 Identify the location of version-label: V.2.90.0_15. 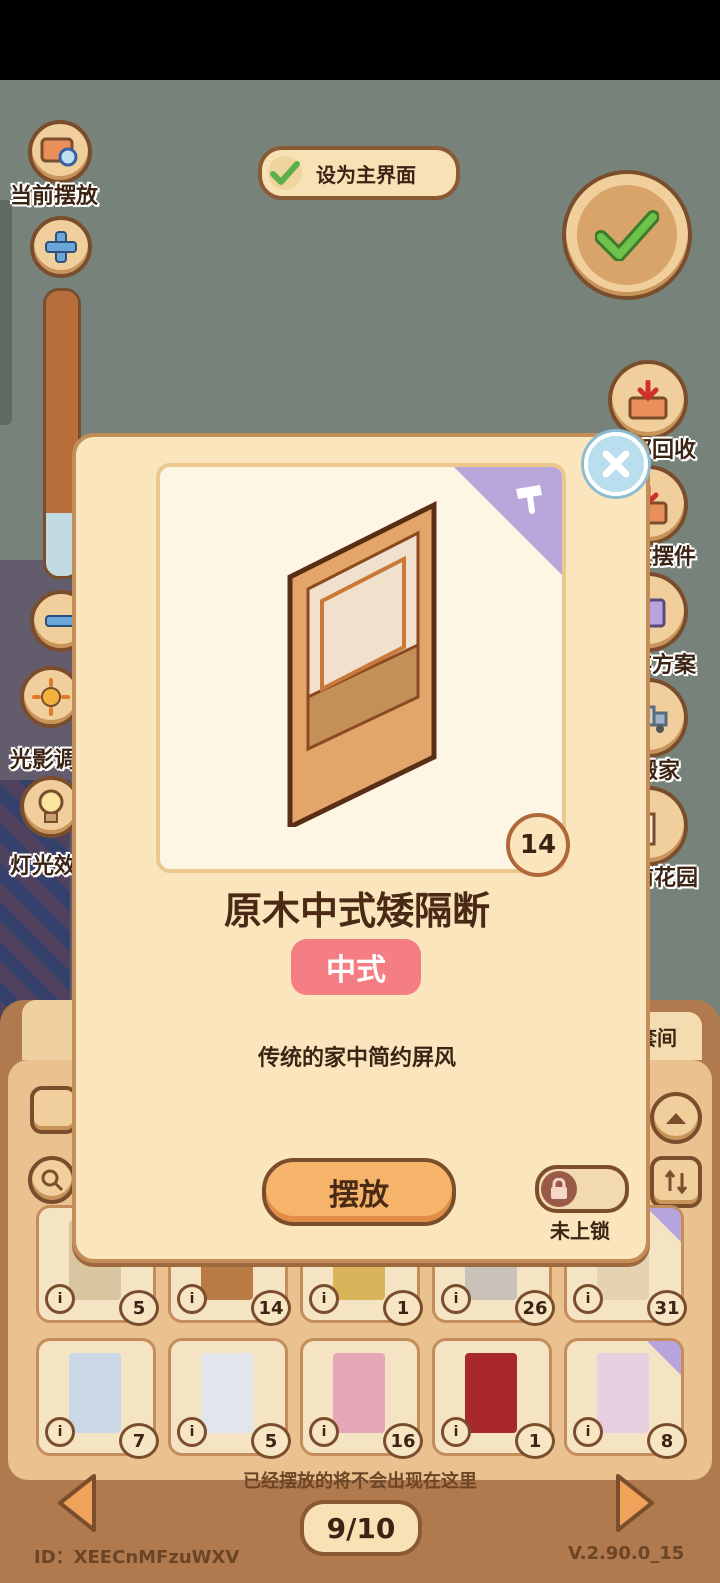
(626, 1553).